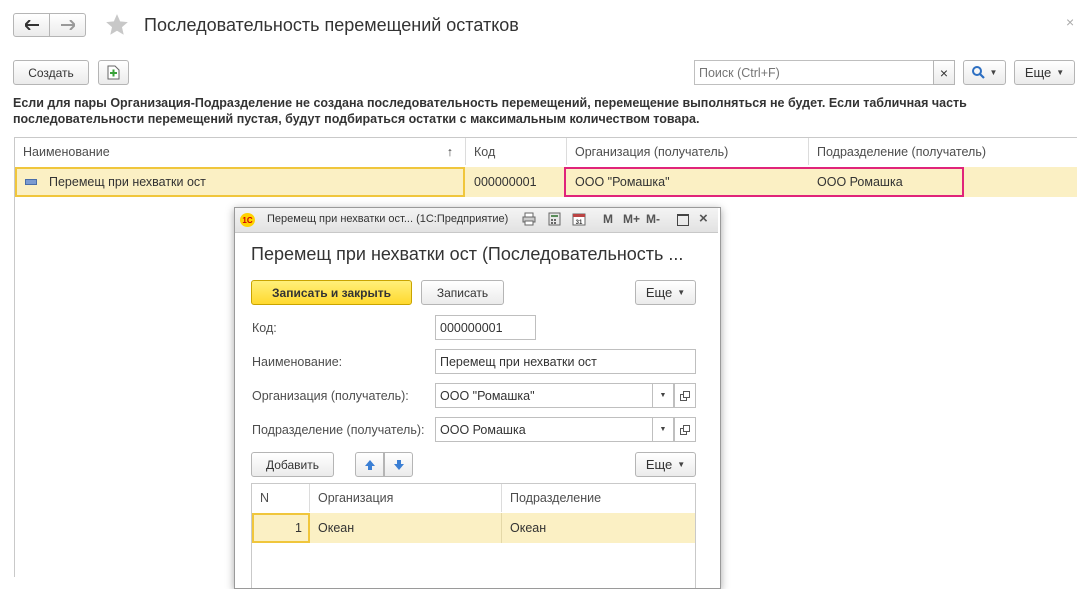 This screenshot has width=1077, height=589. I want to click on name-label: Наименование:, so click(297, 362).